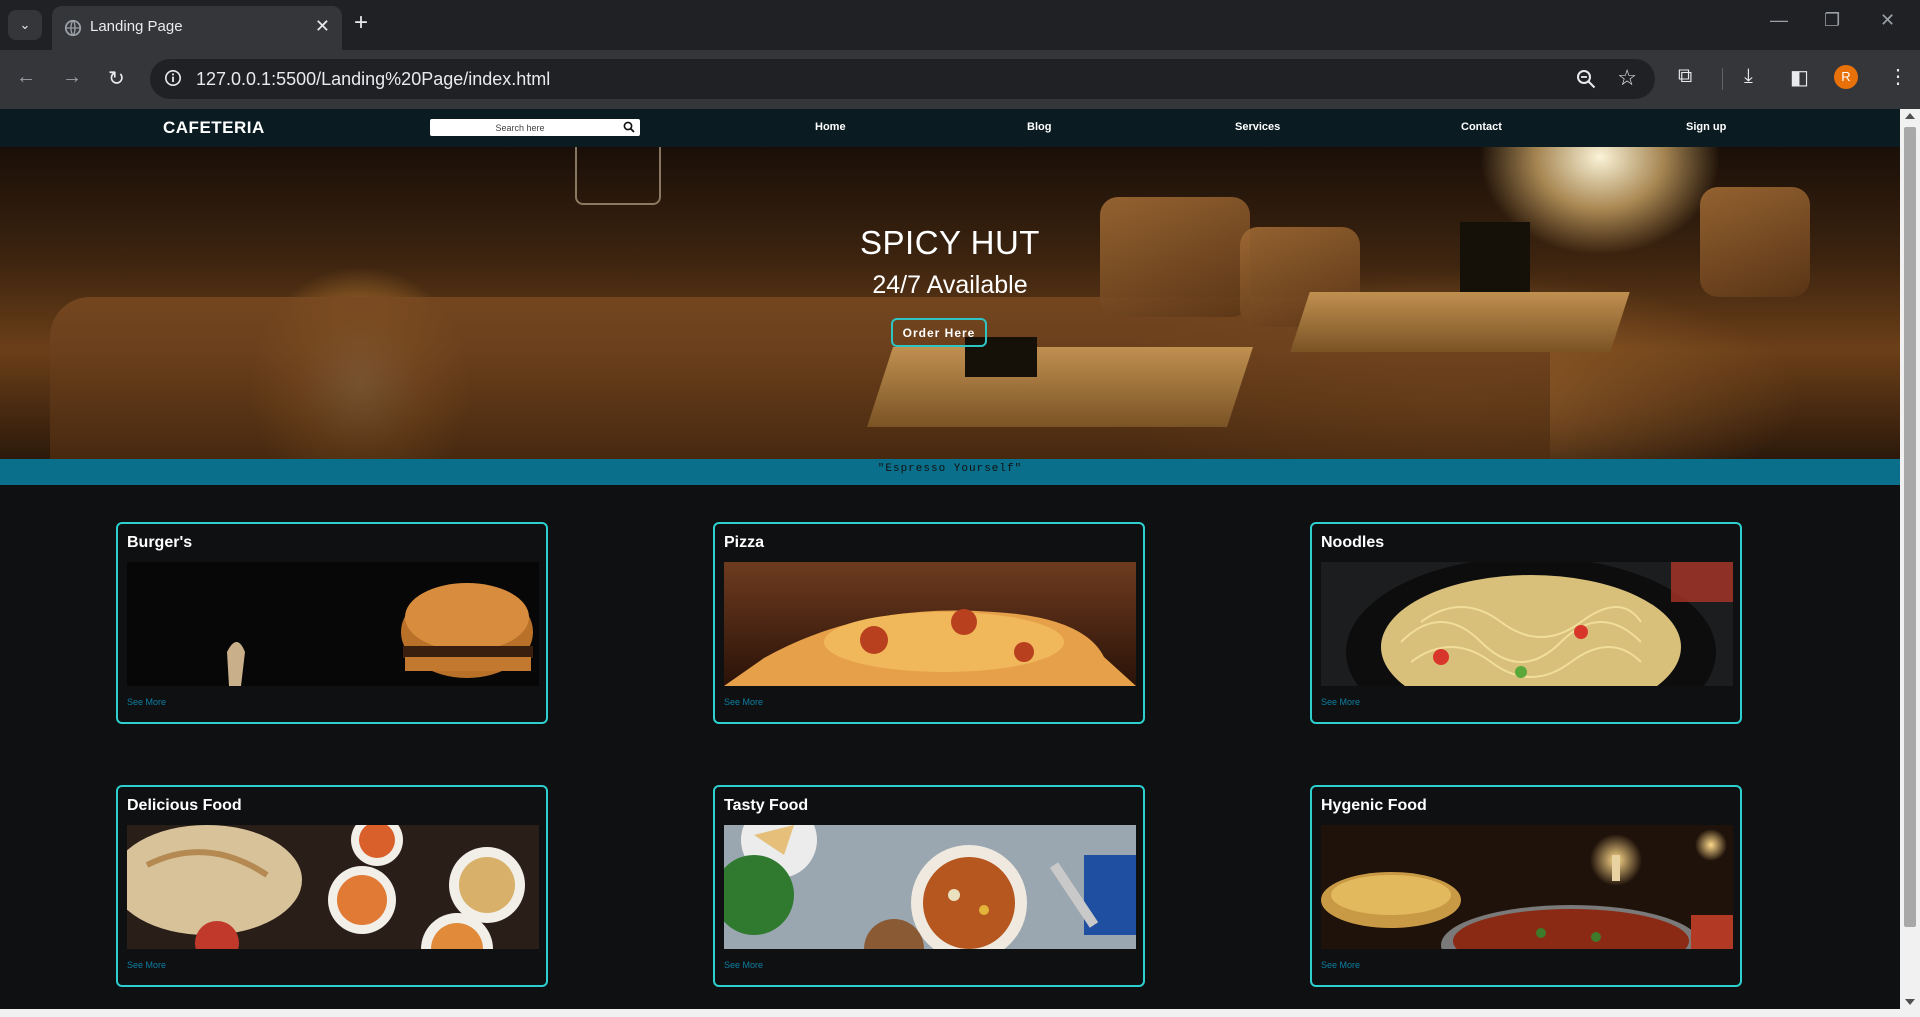 The height and width of the screenshot is (1017, 1920). Describe the element at coordinates (1898, 76) in the screenshot. I see `menu-icon: ⋮` at that location.